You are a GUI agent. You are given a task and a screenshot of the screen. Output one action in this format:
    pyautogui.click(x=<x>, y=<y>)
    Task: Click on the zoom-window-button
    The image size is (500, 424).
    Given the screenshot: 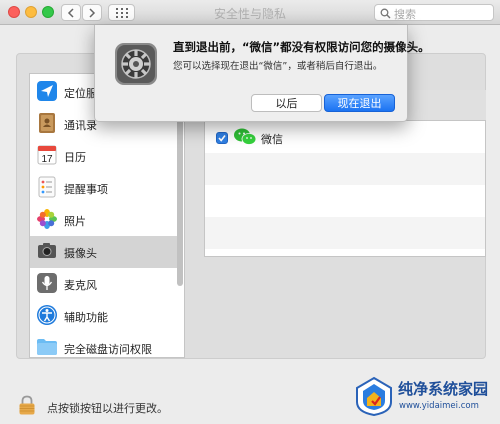 What is the action you would take?
    pyautogui.click(x=48, y=12)
    